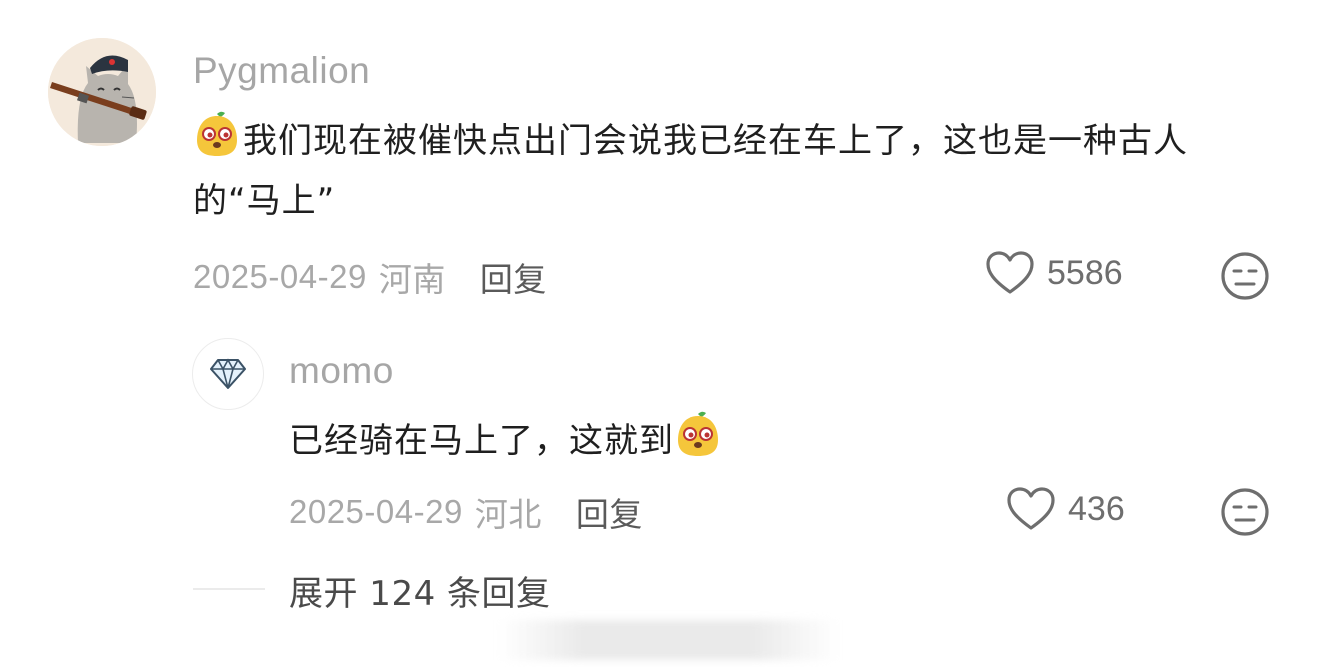 This screenshot has width=1320, height=667. Describe the element at coordinates (1085, 272) in the screenshot. I see `like-count: 5586` at that location.